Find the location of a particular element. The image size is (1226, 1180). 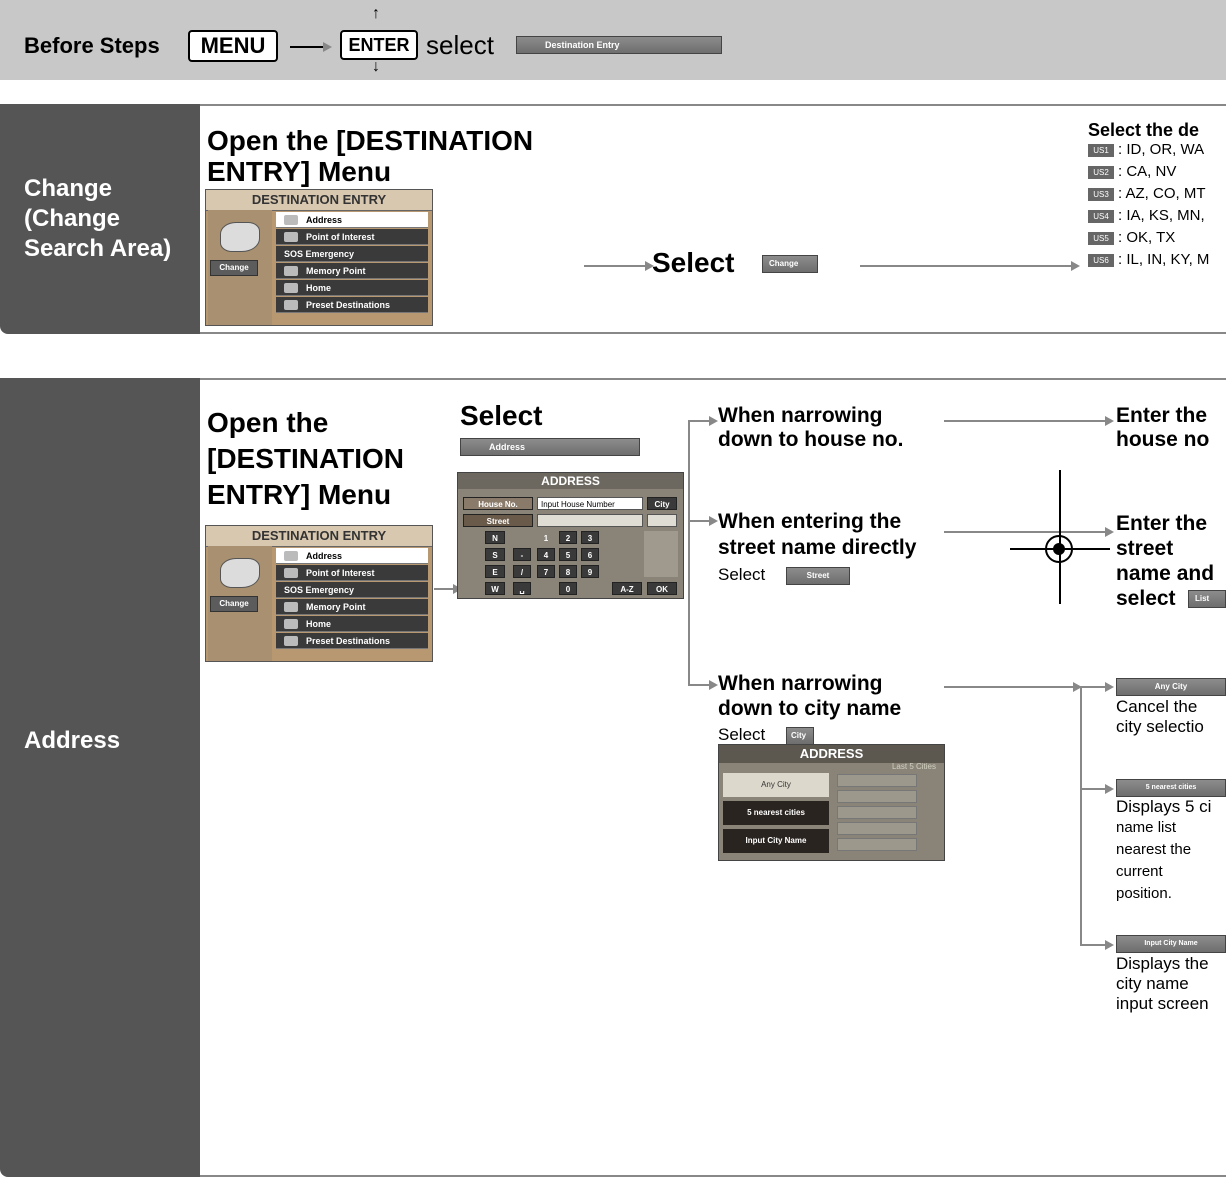

input-city-name-option: Input City Name is located at coordinates (776, 841).